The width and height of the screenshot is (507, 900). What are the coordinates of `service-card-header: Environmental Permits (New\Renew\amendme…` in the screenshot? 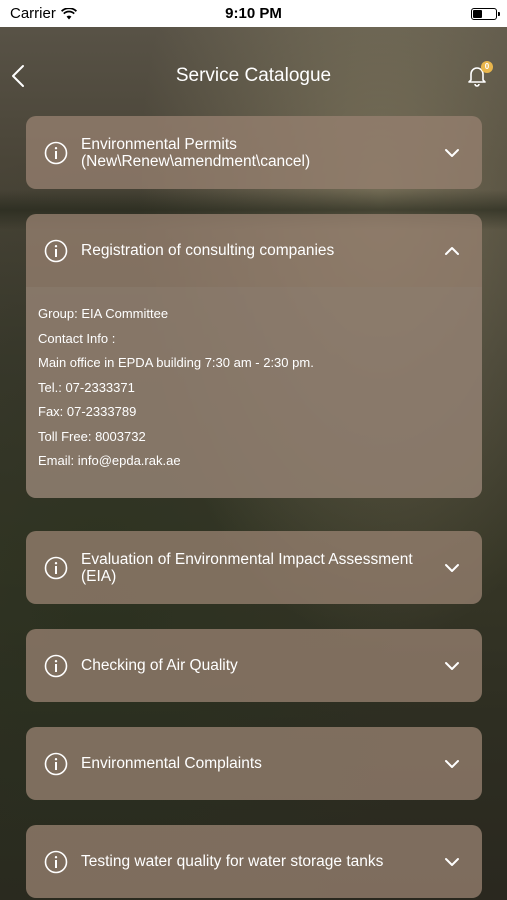 It's located at (254, 152).